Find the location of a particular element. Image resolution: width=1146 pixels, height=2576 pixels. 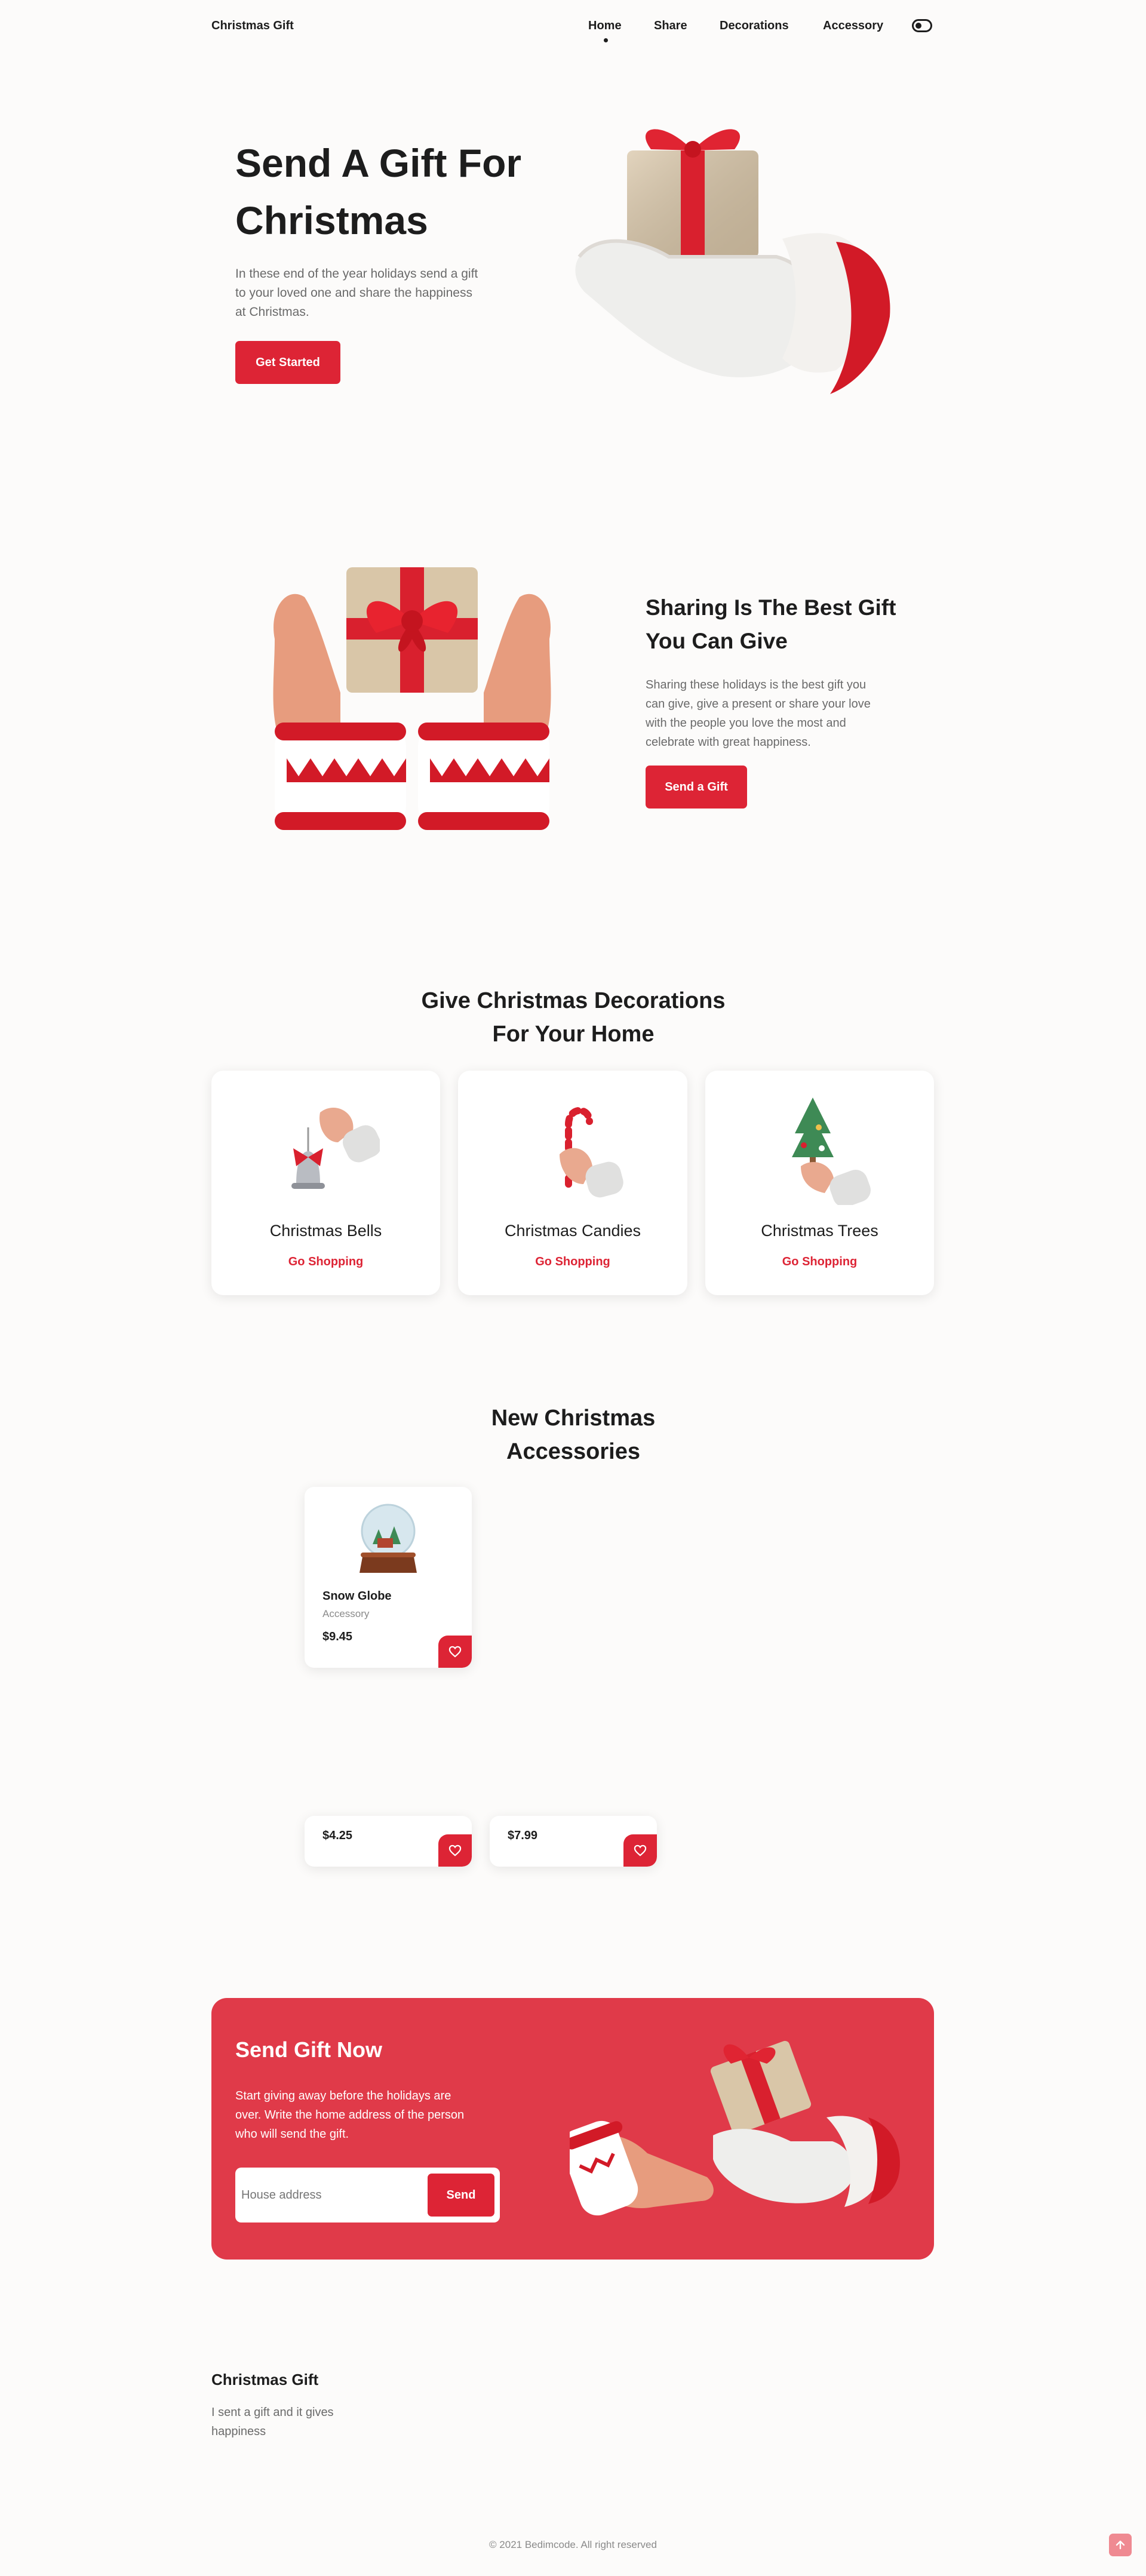

accessory-card: $4.25 is located at coordinates (388, 1841).